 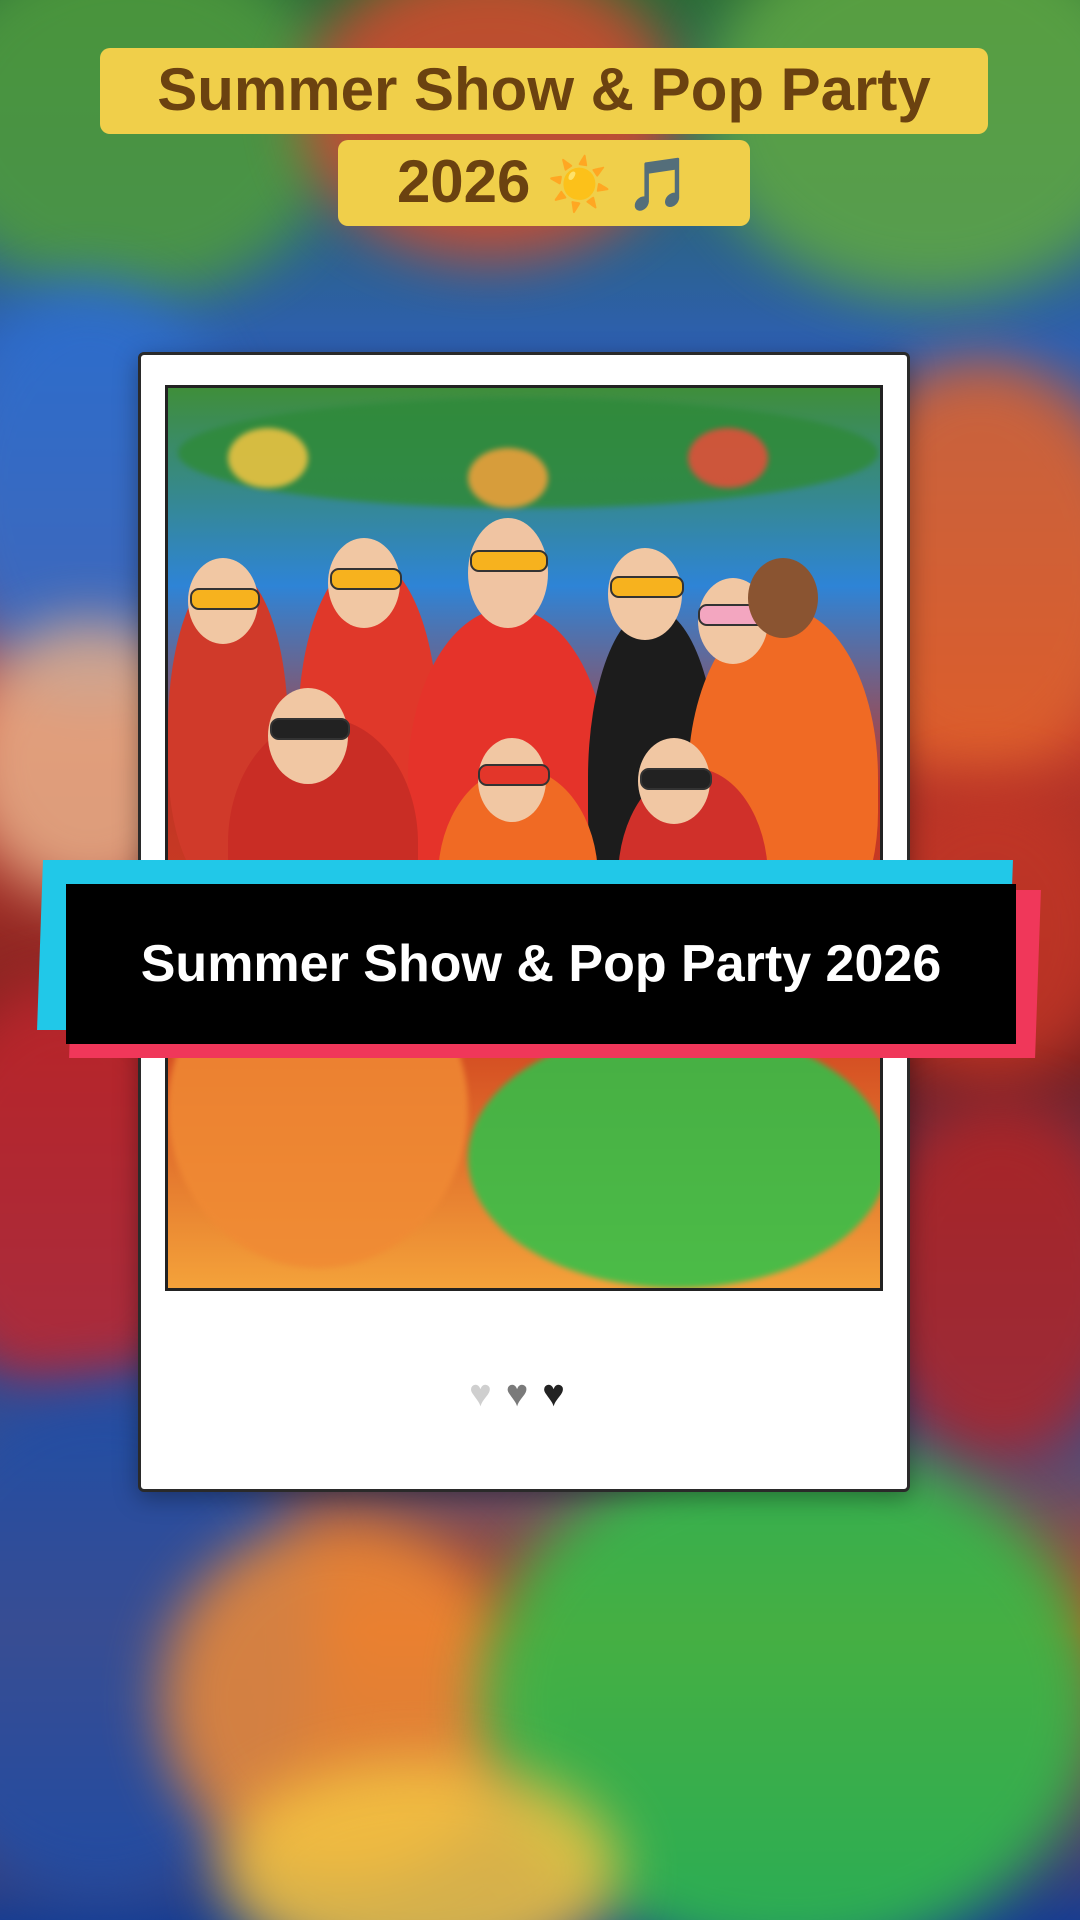 I want to click on caption-text: Summer Show & Pop Party 2026, so click(x=541, y=964).